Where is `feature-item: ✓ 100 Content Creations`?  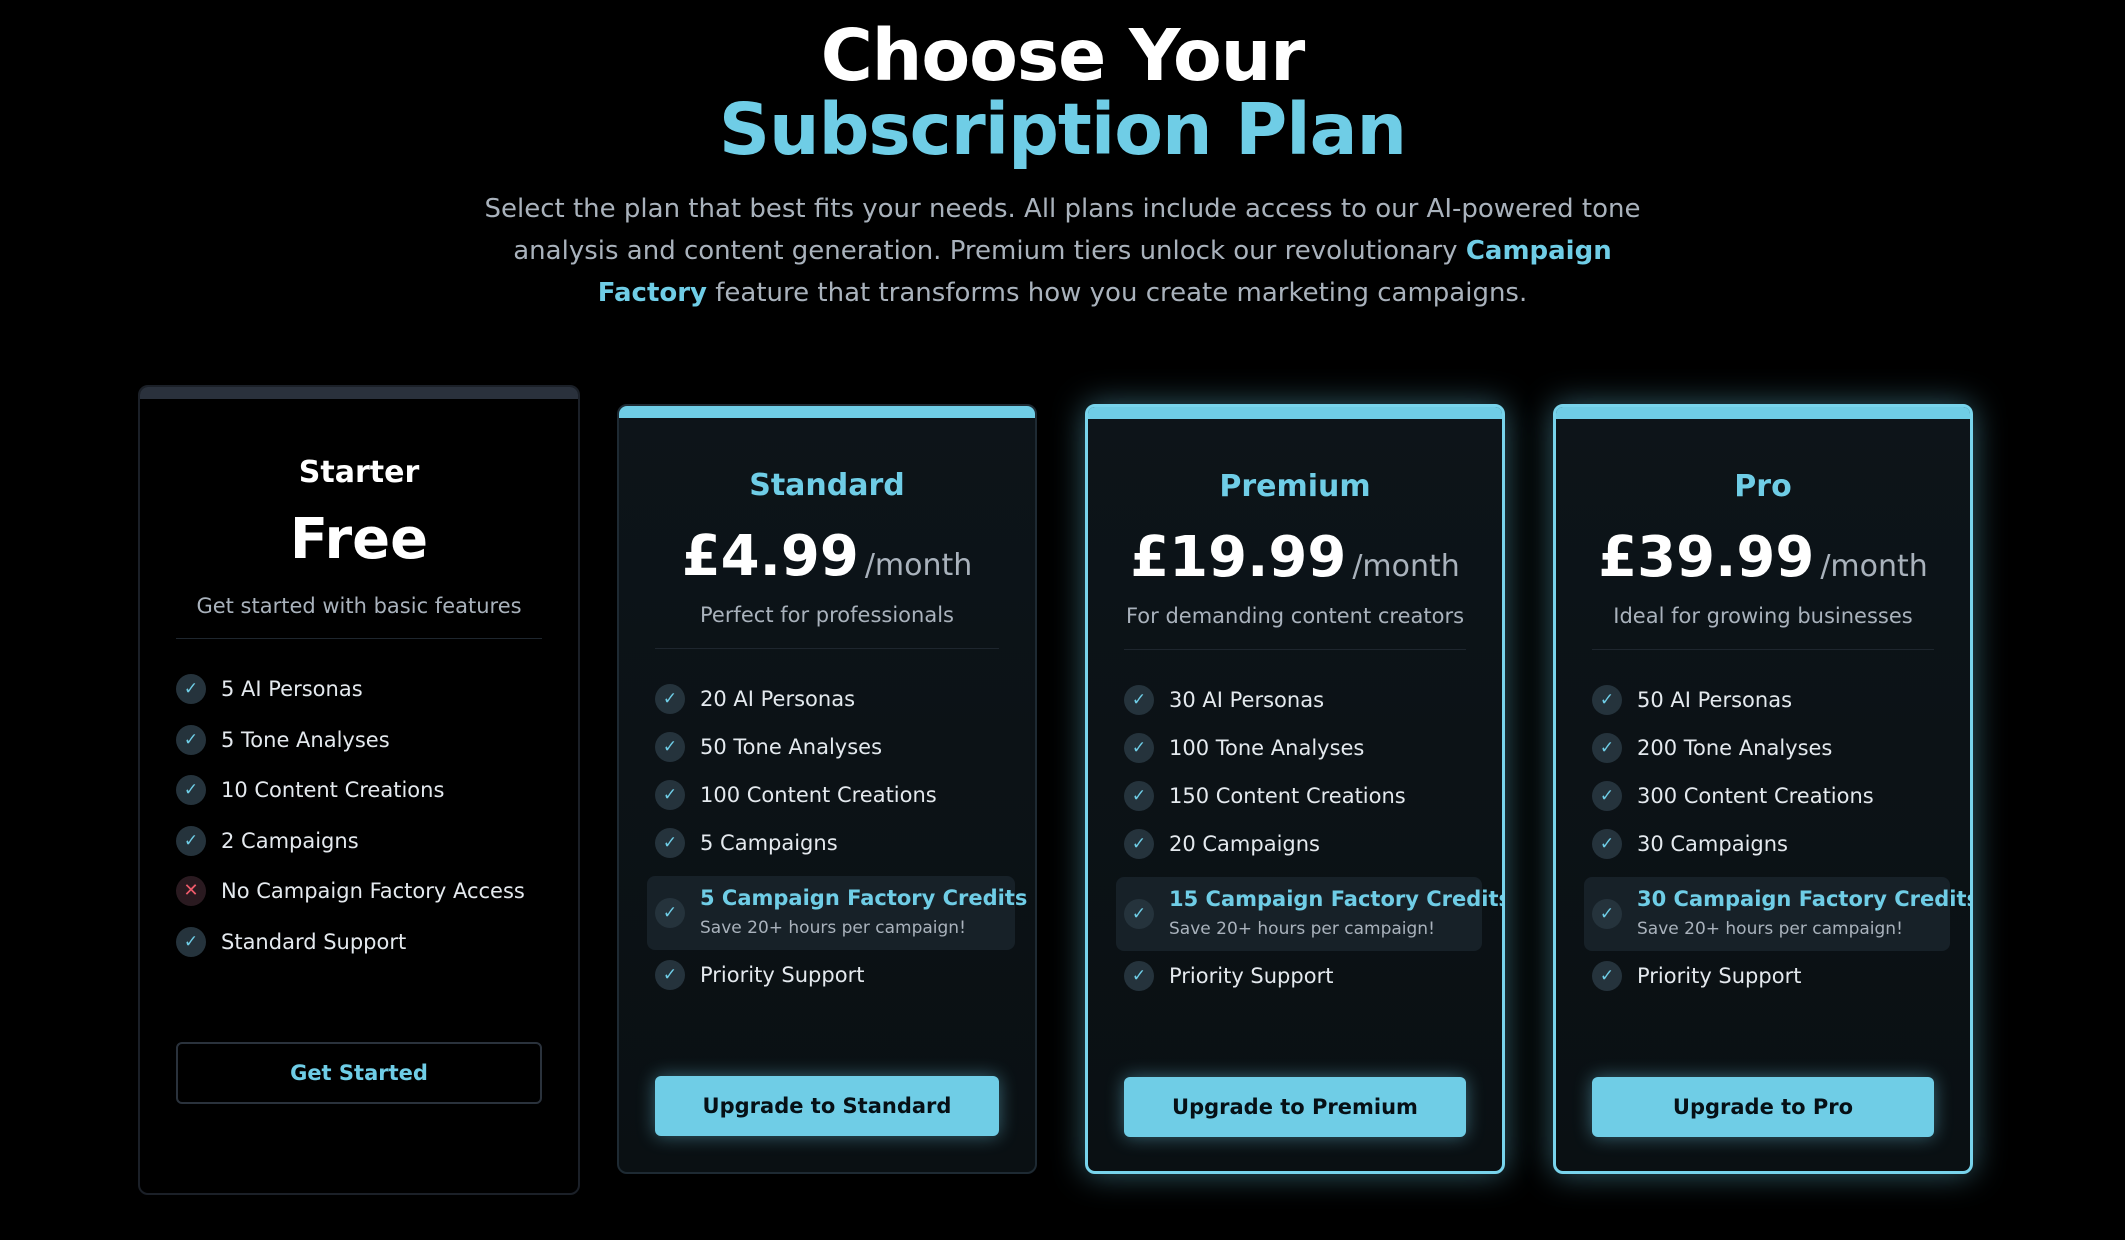 feature-item: ✓ 100 Content Creations is located at coordinates (831, 800).